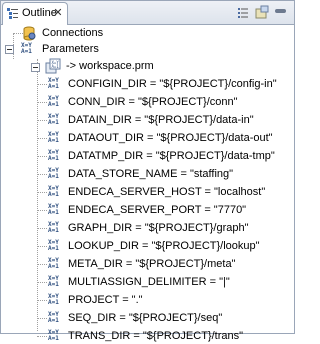  What do you see at coordinates (156, 336) in the screenshot?
I see `parameter-label: TRANS_DIR = "${PROJECT}/trans"` at bounding box center [156, 336].